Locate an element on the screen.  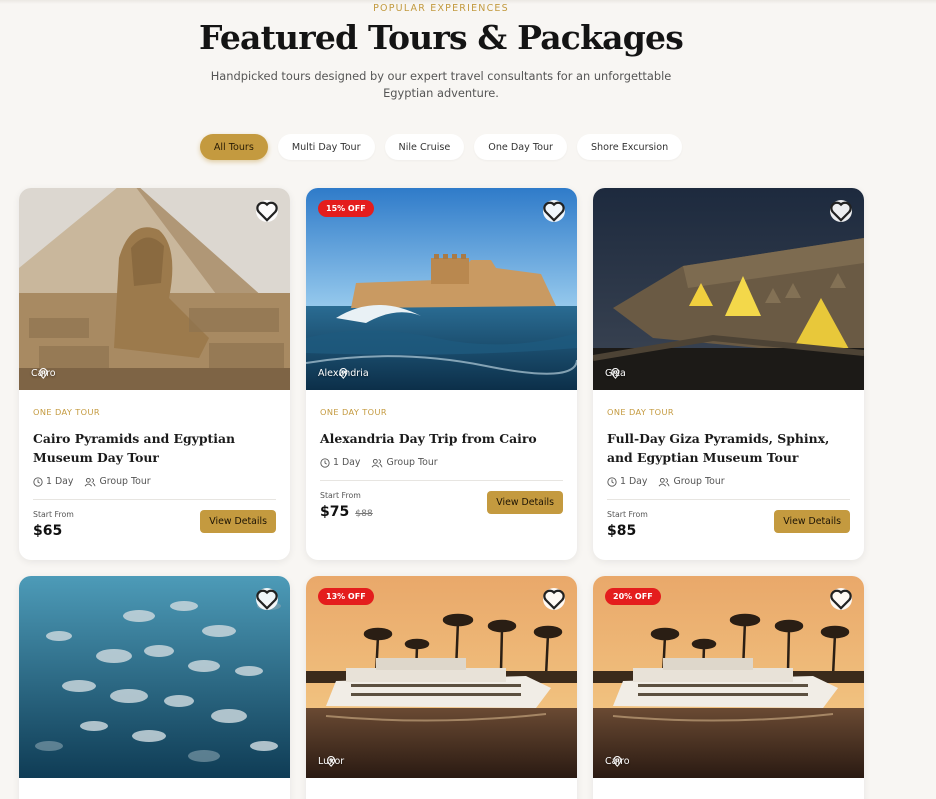
tour-image: 15% OFF Alexandria is located at coordinates (441, 289).